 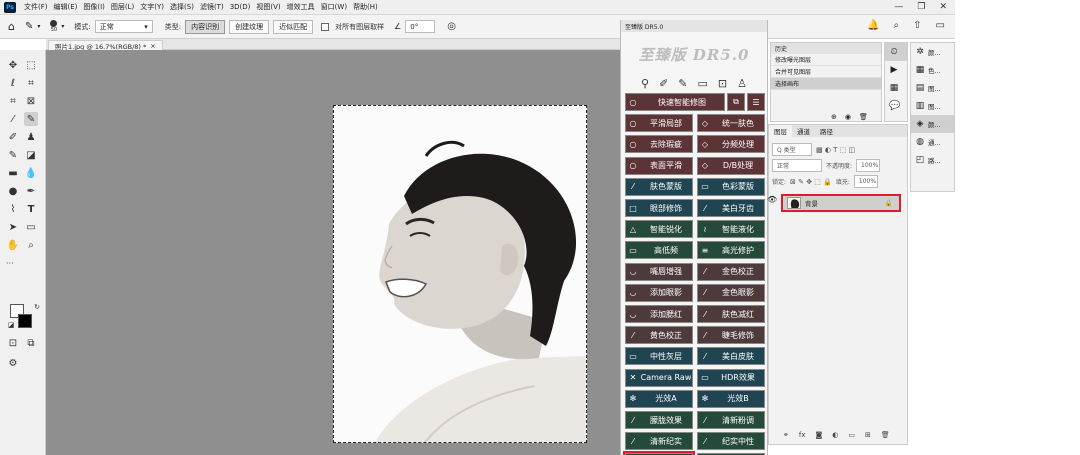 What do you see at coordinates (659, 186) in the screenshot?
I see `plugin-button: ⁄ 肤色蒙版` at bounding box center [659, 186].